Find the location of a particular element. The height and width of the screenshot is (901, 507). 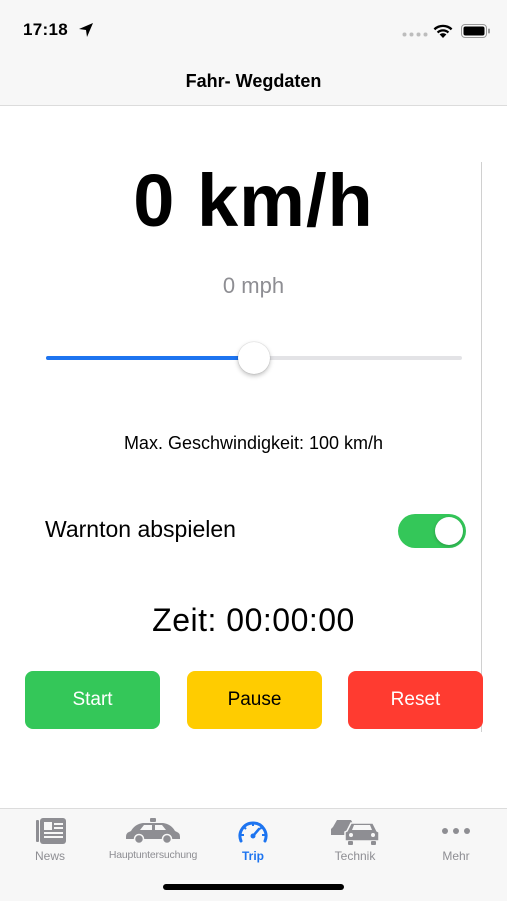

tab-label-hauptuntersuchung: Hauptuntersuchung is located at coordinates (153, 855).